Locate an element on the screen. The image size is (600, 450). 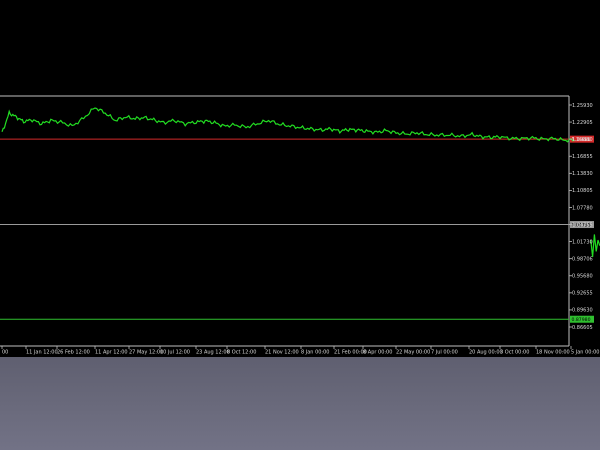
y-tick-label-1: 1.22905 is located at coordinates (582, 123).